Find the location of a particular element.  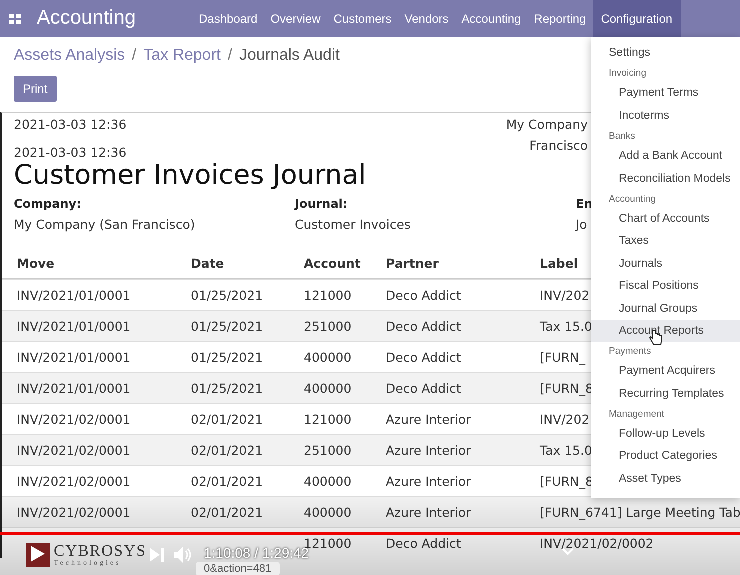

nav-menu-item: Configuration is located at coordinates (637, 18).